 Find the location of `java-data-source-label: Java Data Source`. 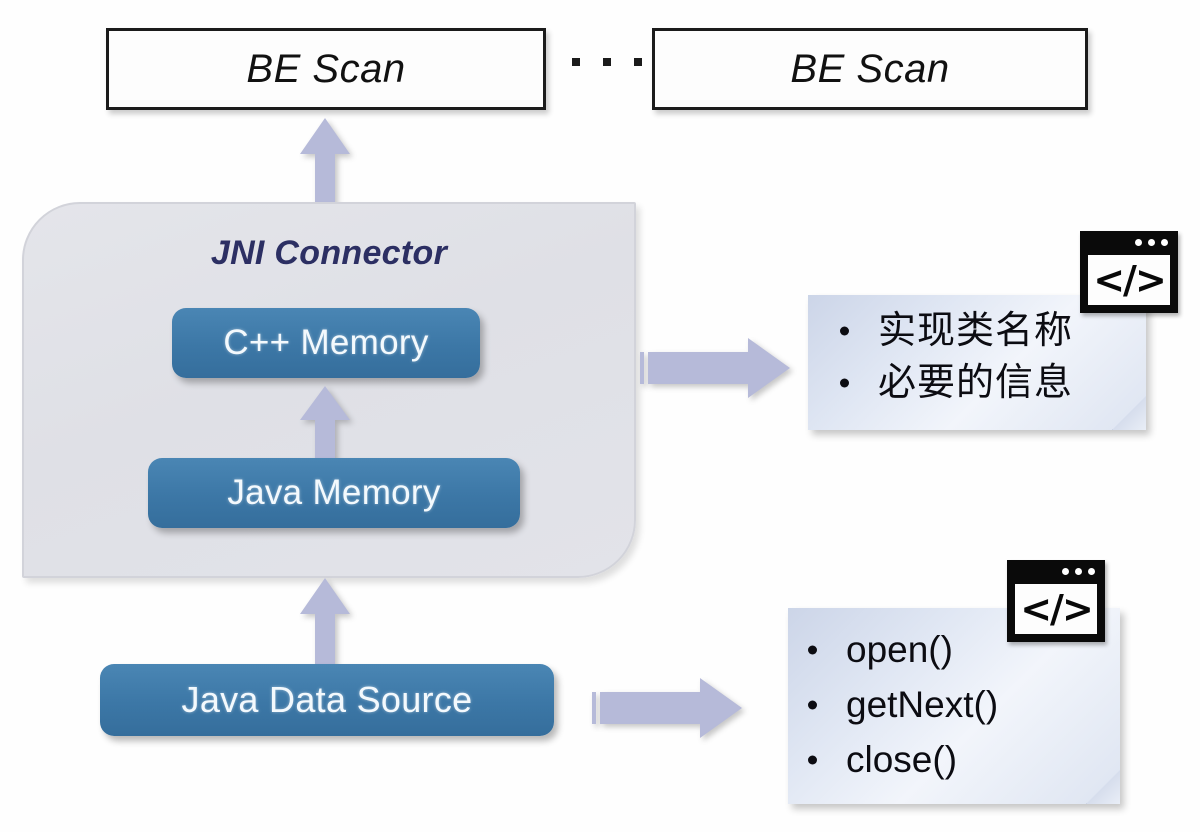

java-data-source-label: Java Data Source is located at coordinates (327, 699).